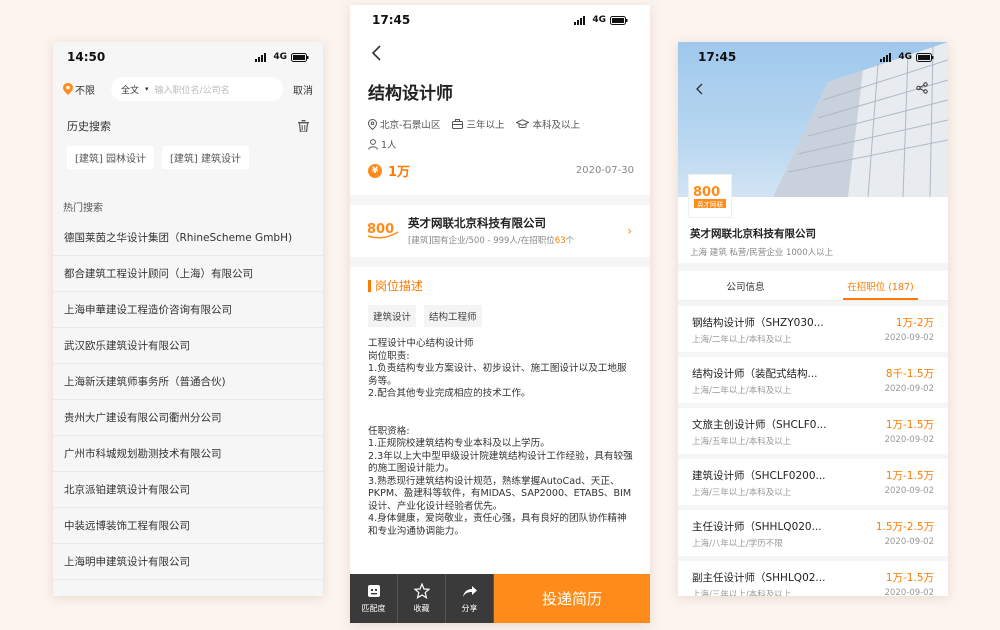  Describe the element at coordinates (205, 157) in the screenshot. I see `history-chip: [建筑] 建筑设计` at that location.